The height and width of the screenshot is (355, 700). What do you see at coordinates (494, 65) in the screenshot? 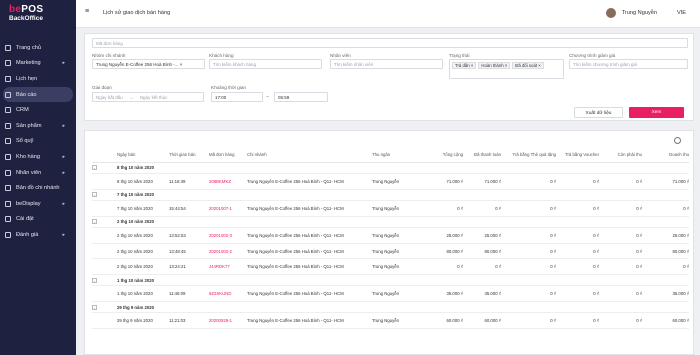
I see `status-tag: Hoàn thành ×` at bounding box center [494, 65].